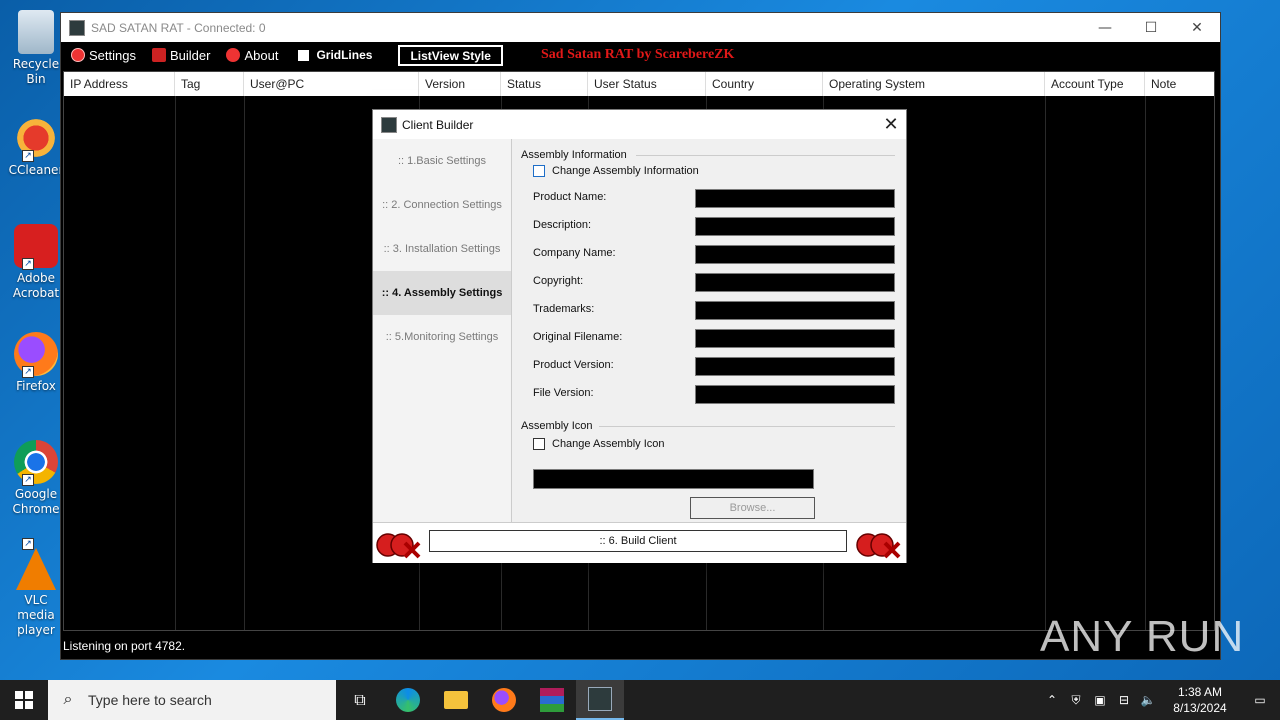 The height and width of the screenshot is (720, 1280). I want to click on taskbar-sad-satan-rat, so click(600, 700).